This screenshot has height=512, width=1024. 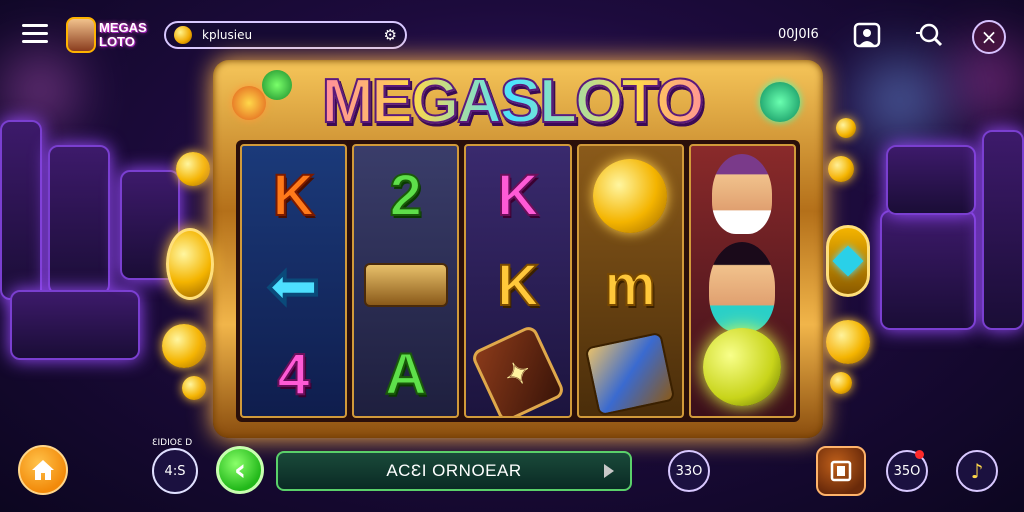 I want to click on reel-symbol: 4, so click(x=293, y=374).